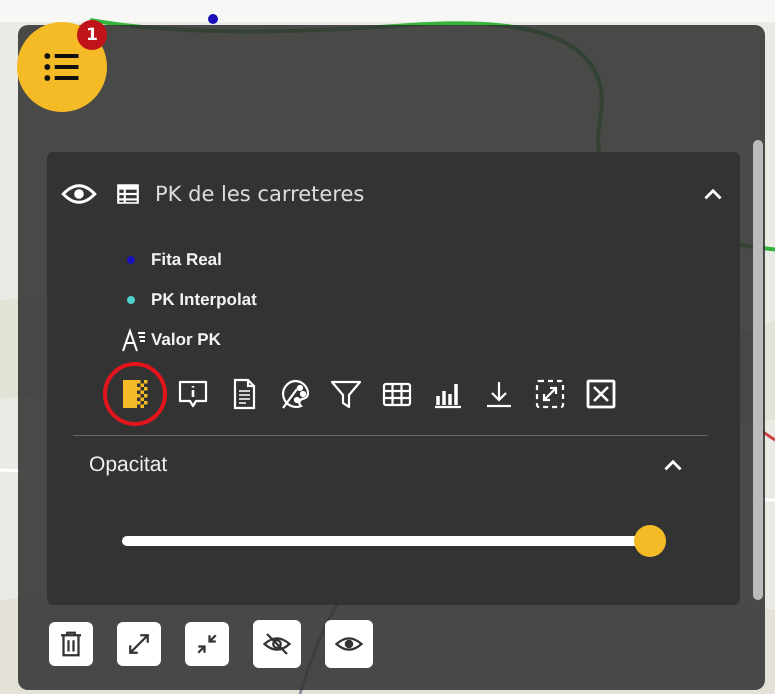  What do you see at coordinates (128, 465) in the screenshot?
I see `opacity-heading: Opacitat` at bounding box center [128, 465].